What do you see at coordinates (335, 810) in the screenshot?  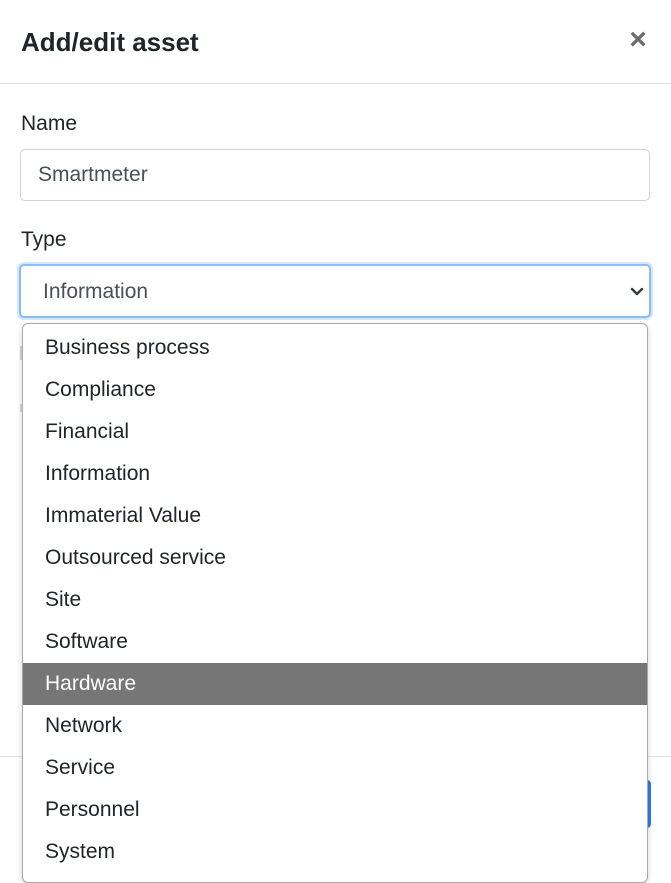 I see `dropdown-option-personnel: Personnel` at bounding box center [335, 810].